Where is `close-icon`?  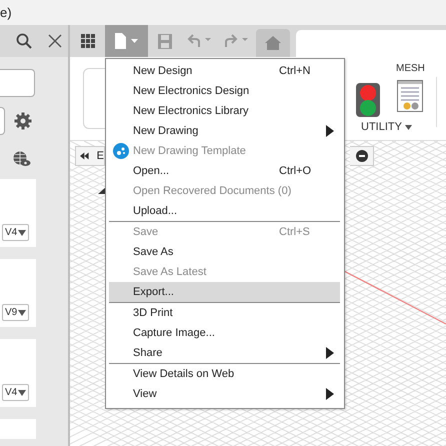 close-icon is located at coordinates (55, 41).